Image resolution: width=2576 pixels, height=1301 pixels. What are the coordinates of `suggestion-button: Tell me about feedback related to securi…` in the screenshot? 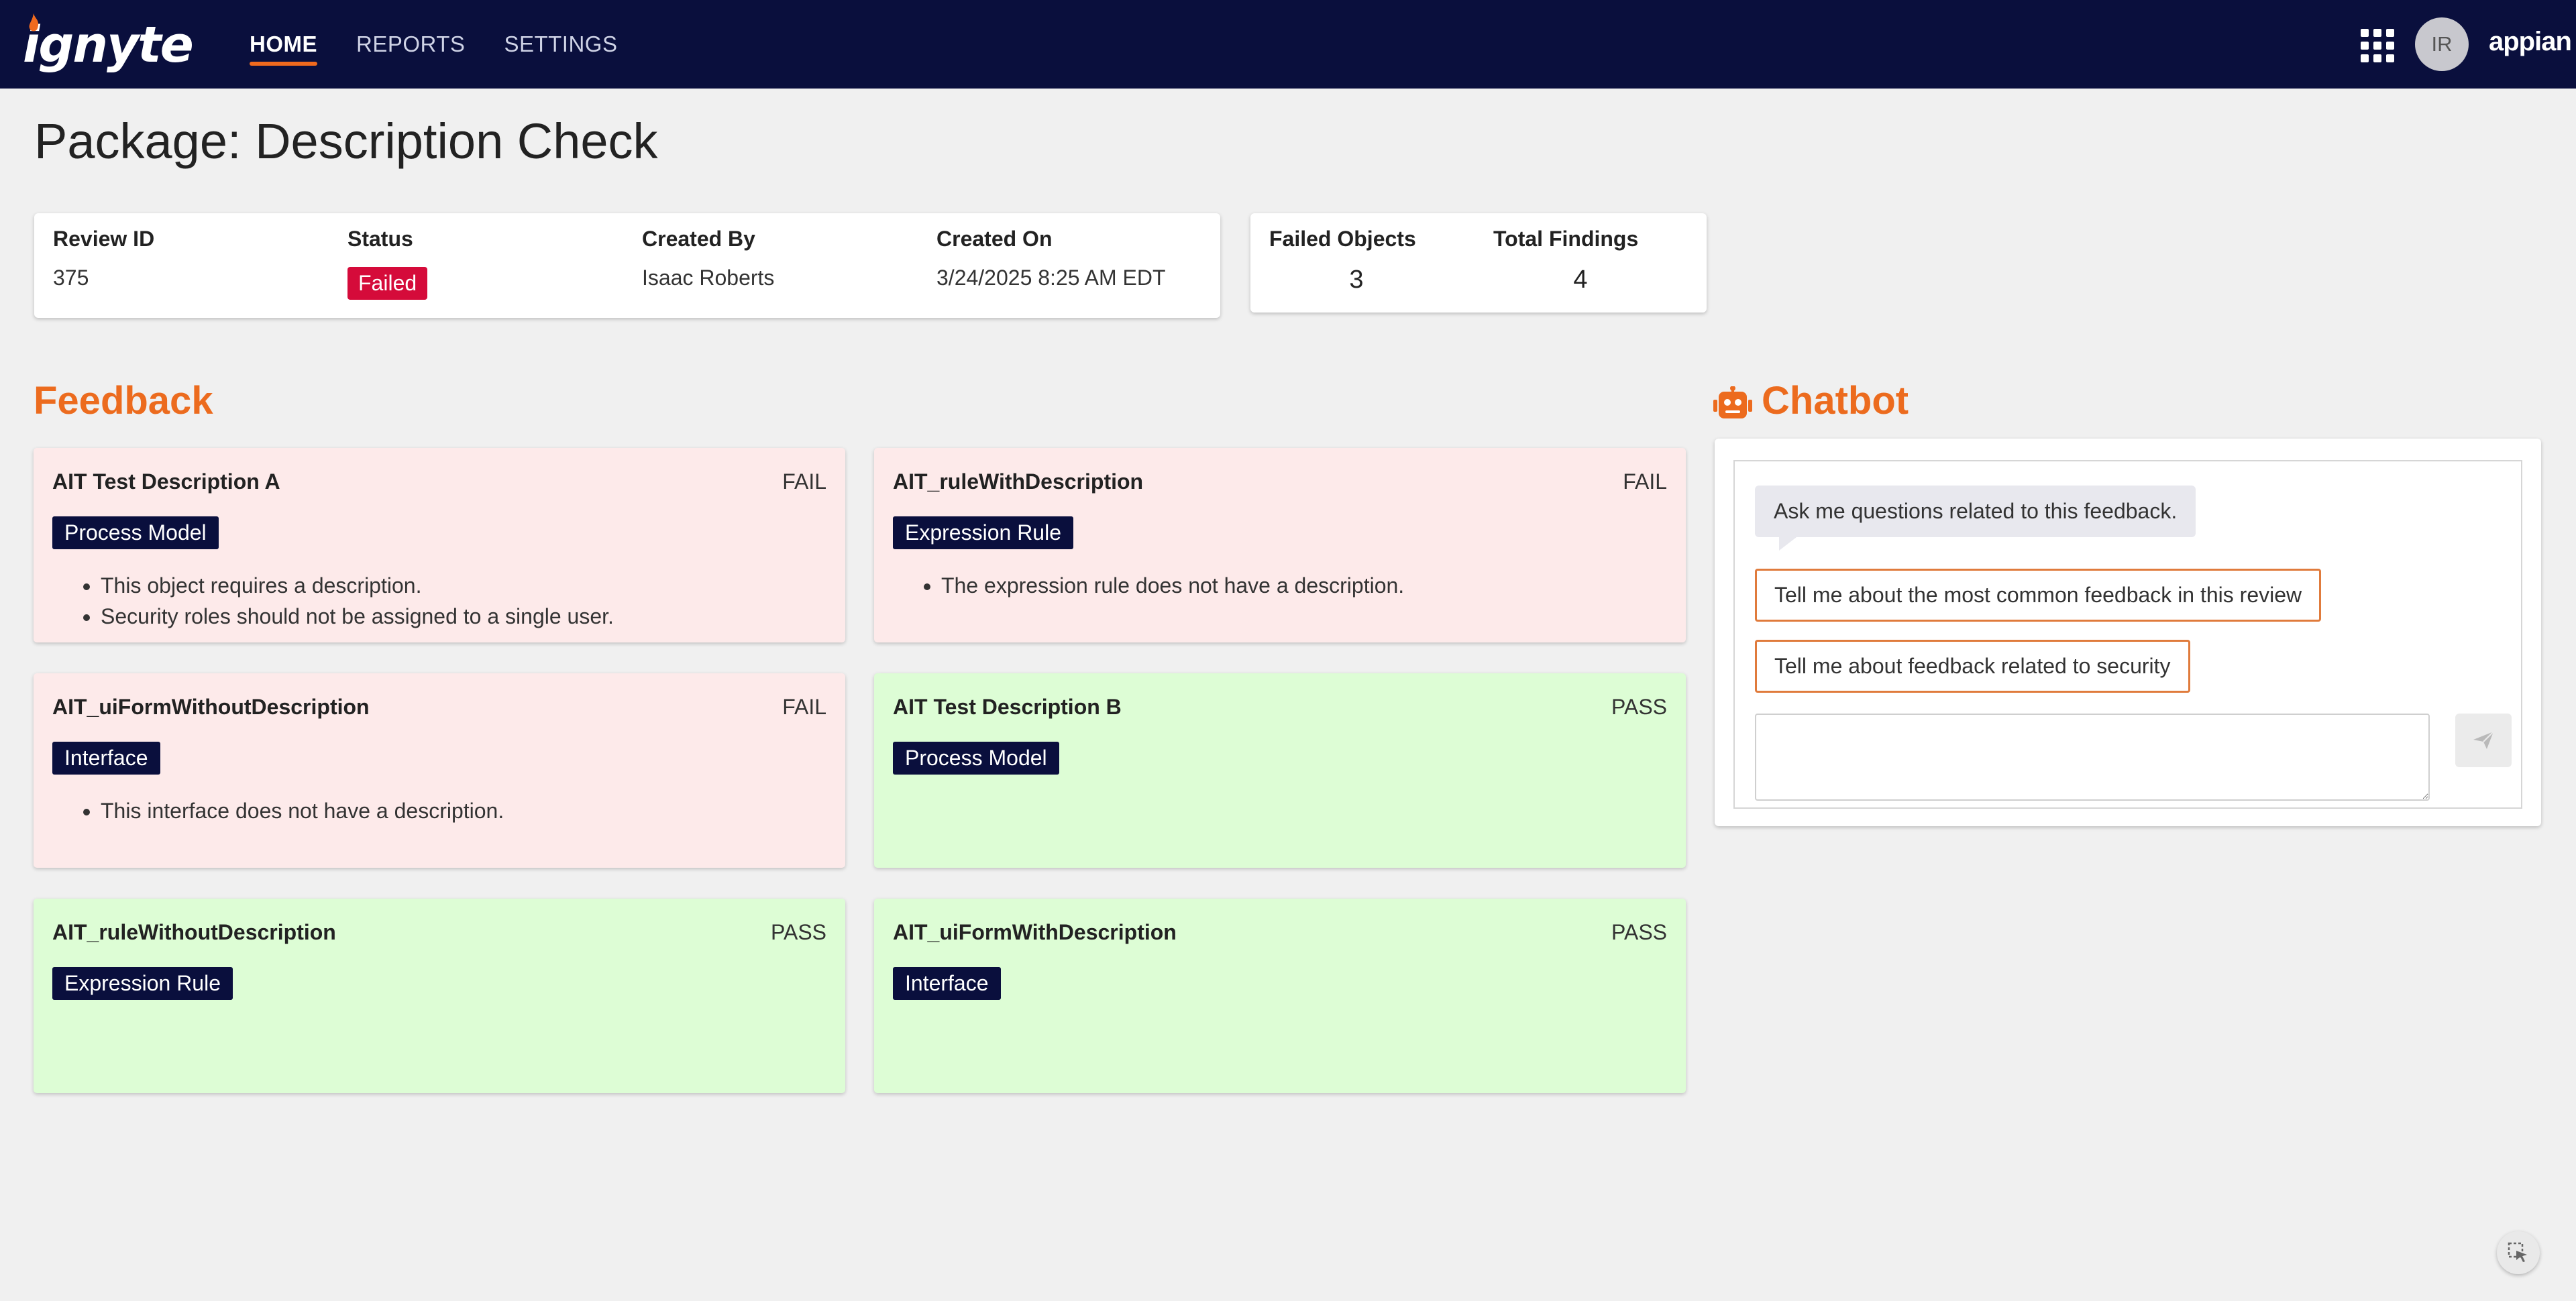 It's located at (1972, 666).